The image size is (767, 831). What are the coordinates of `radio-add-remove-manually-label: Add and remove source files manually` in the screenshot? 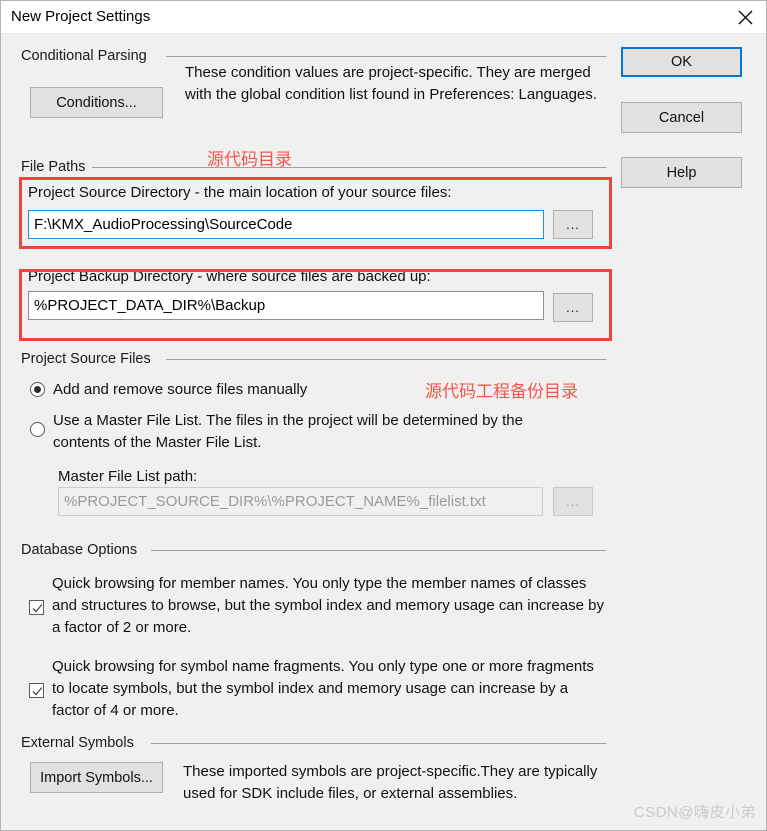 It's located at (180, 389).